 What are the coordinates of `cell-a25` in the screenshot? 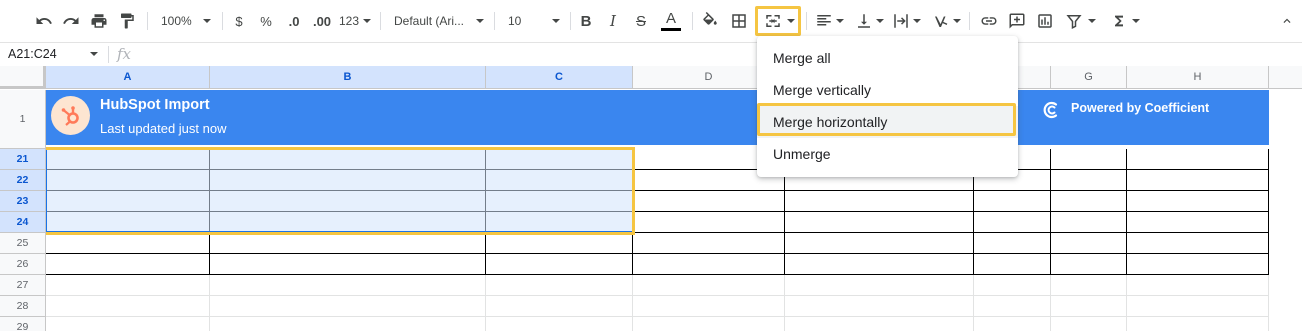 It's located at (128, 243).